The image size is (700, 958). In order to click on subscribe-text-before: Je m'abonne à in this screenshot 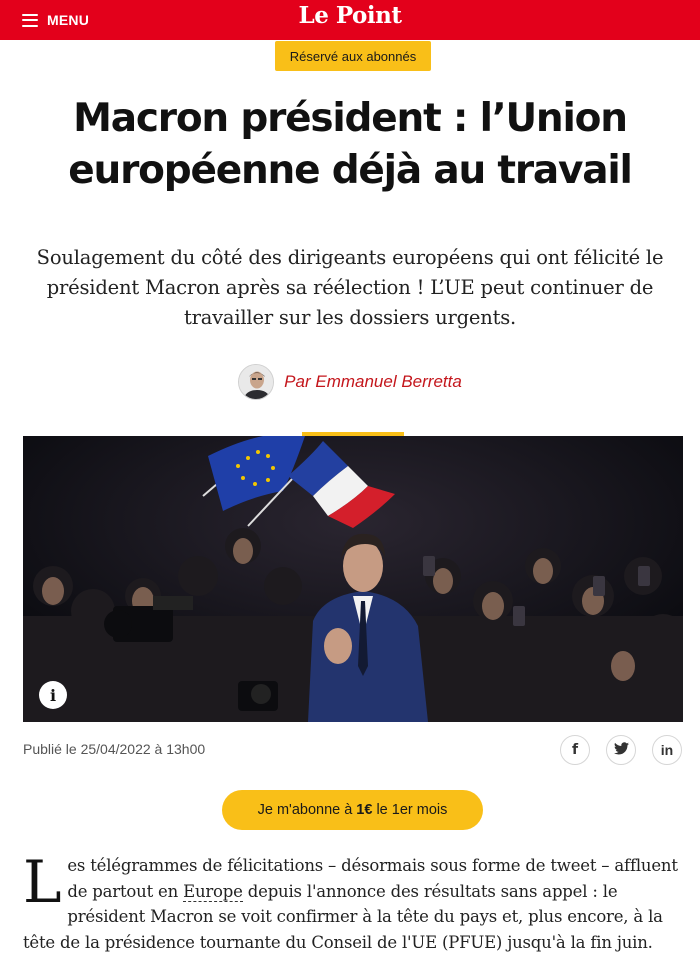, I will do `click(305, 810)`.